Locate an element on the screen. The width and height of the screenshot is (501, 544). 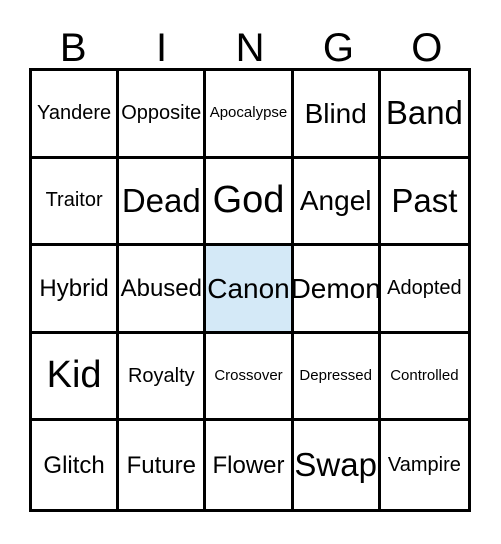
bingo-cell: God is located at coordinates (250, 202).